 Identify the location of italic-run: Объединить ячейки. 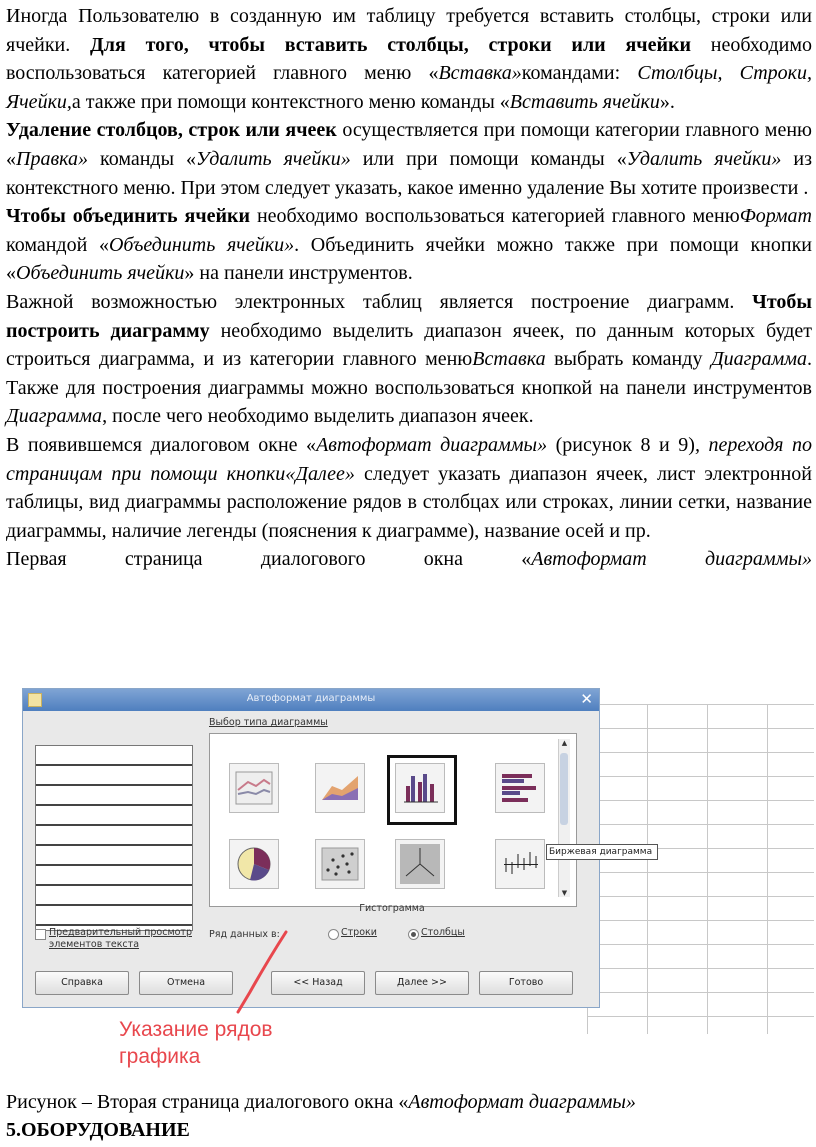
(100, 273).